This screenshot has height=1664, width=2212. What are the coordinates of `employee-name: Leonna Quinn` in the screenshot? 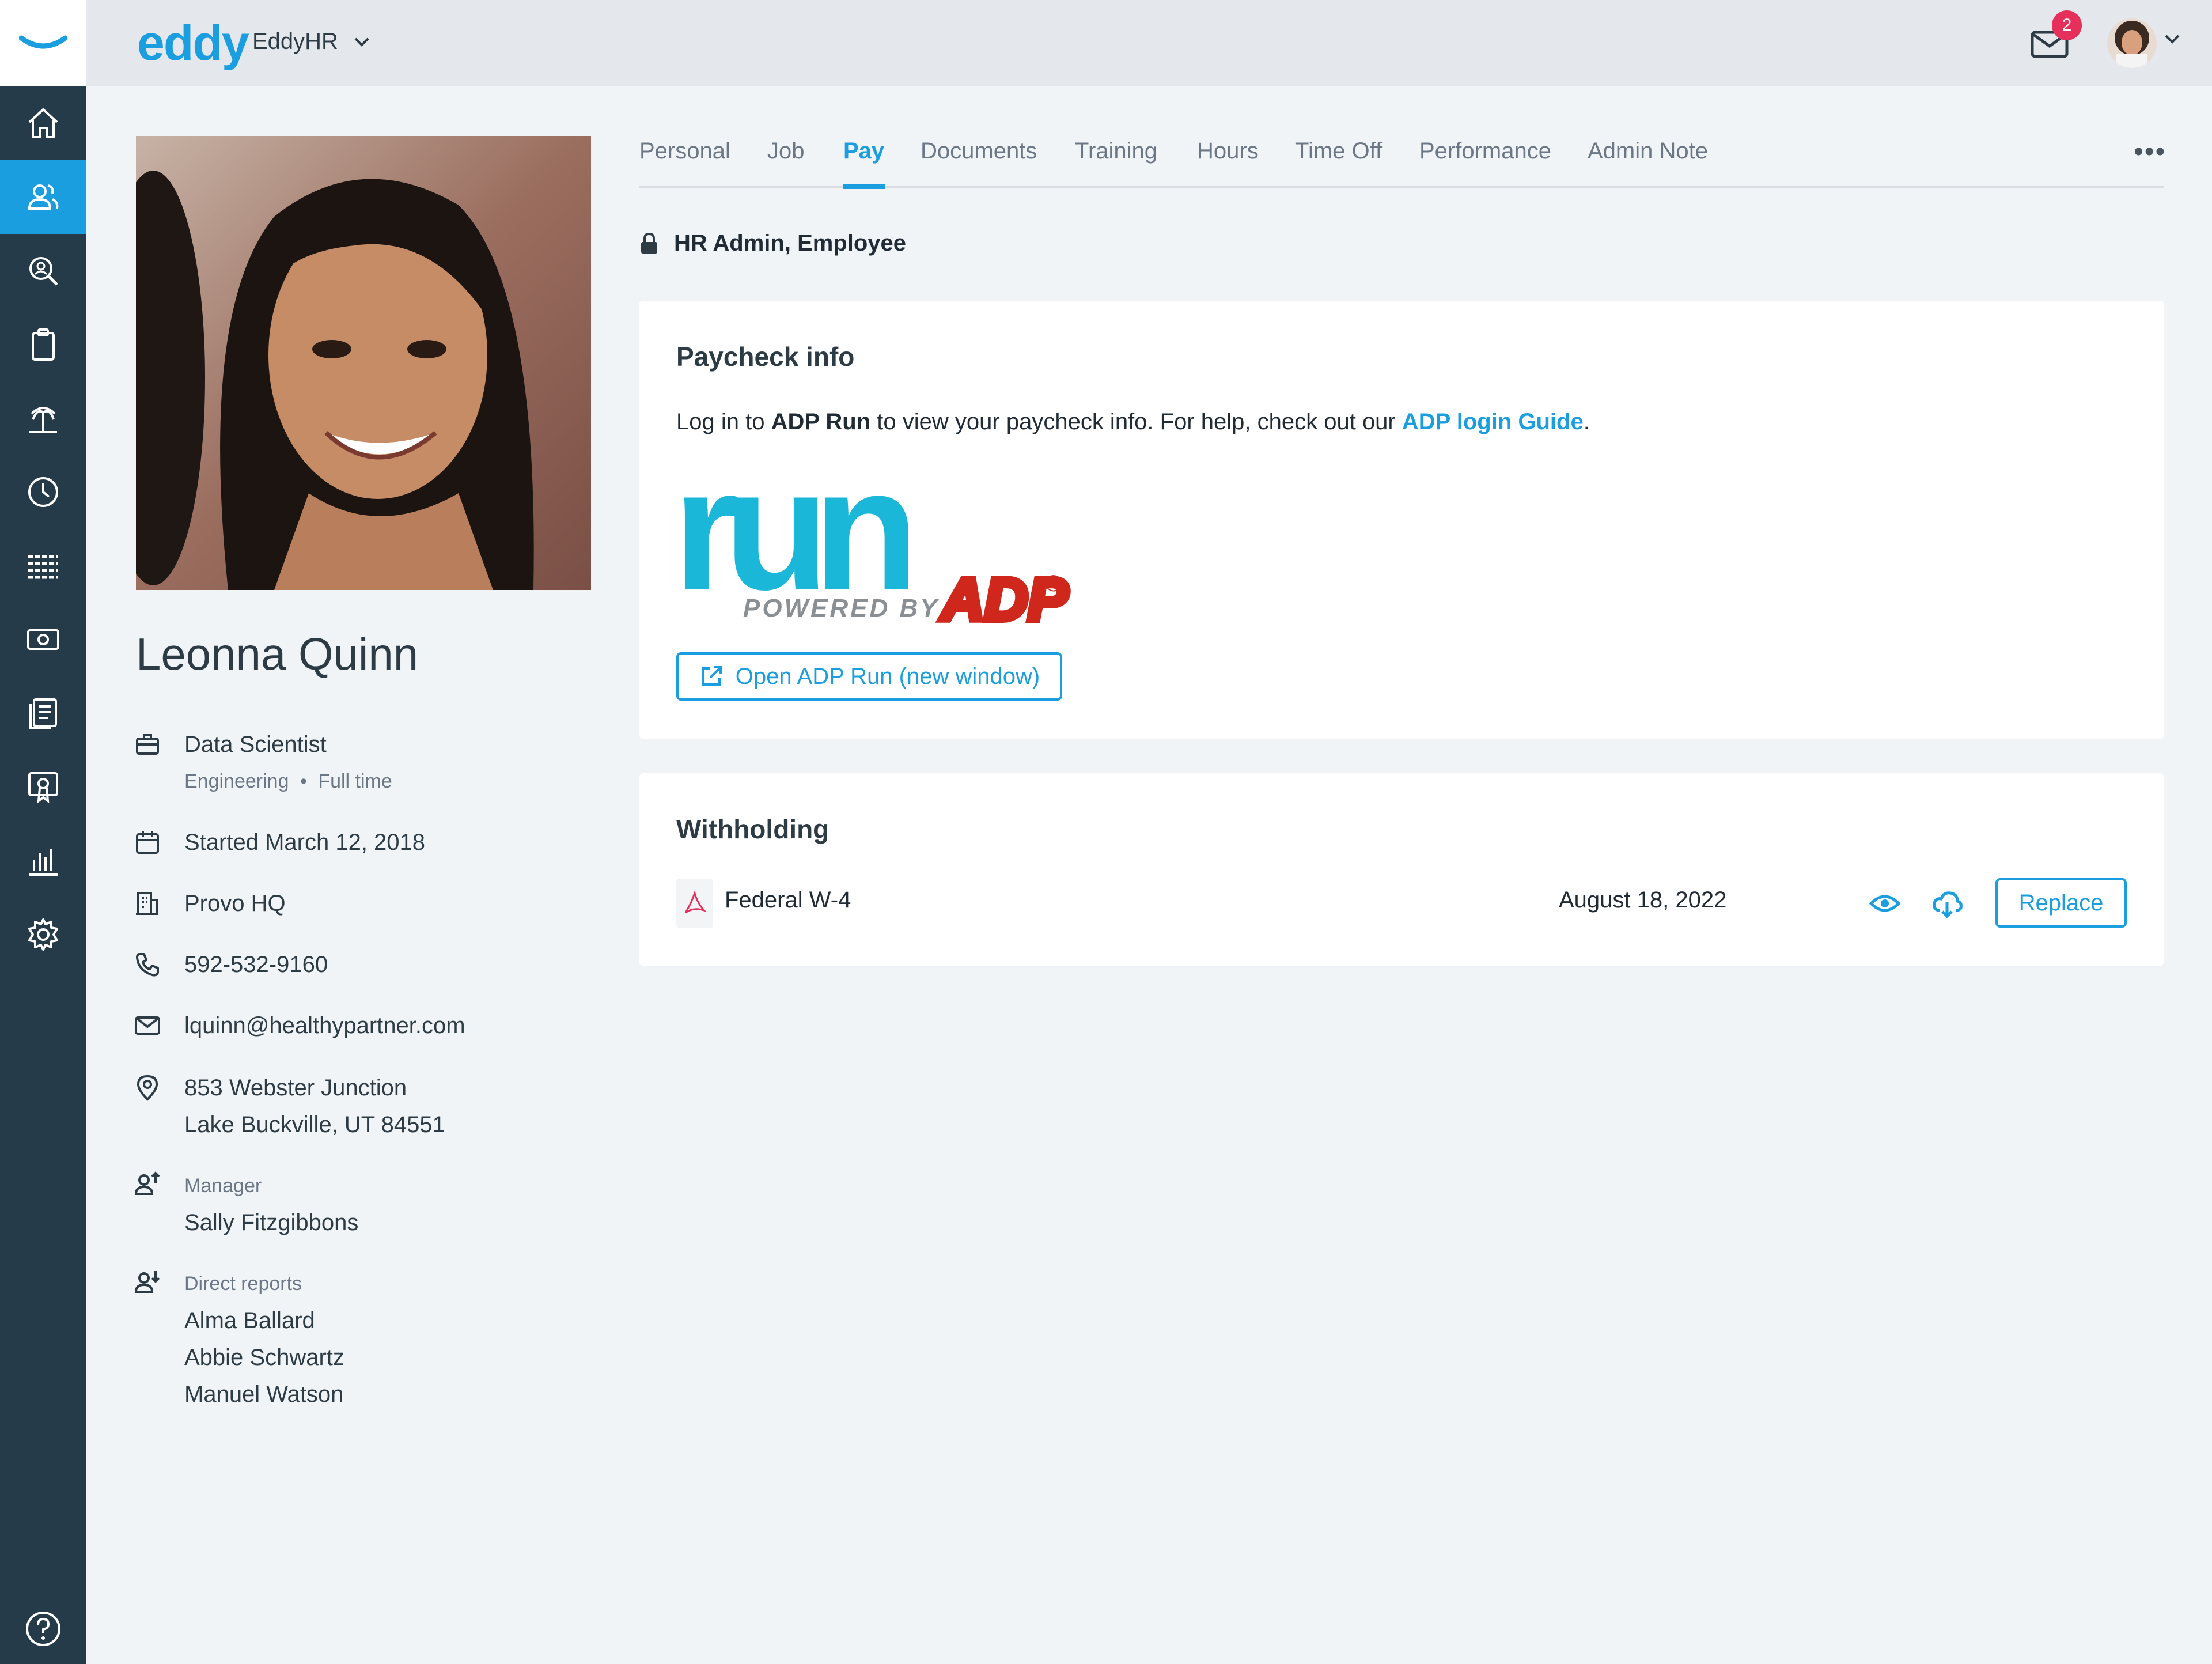 It's located at (277, 654).